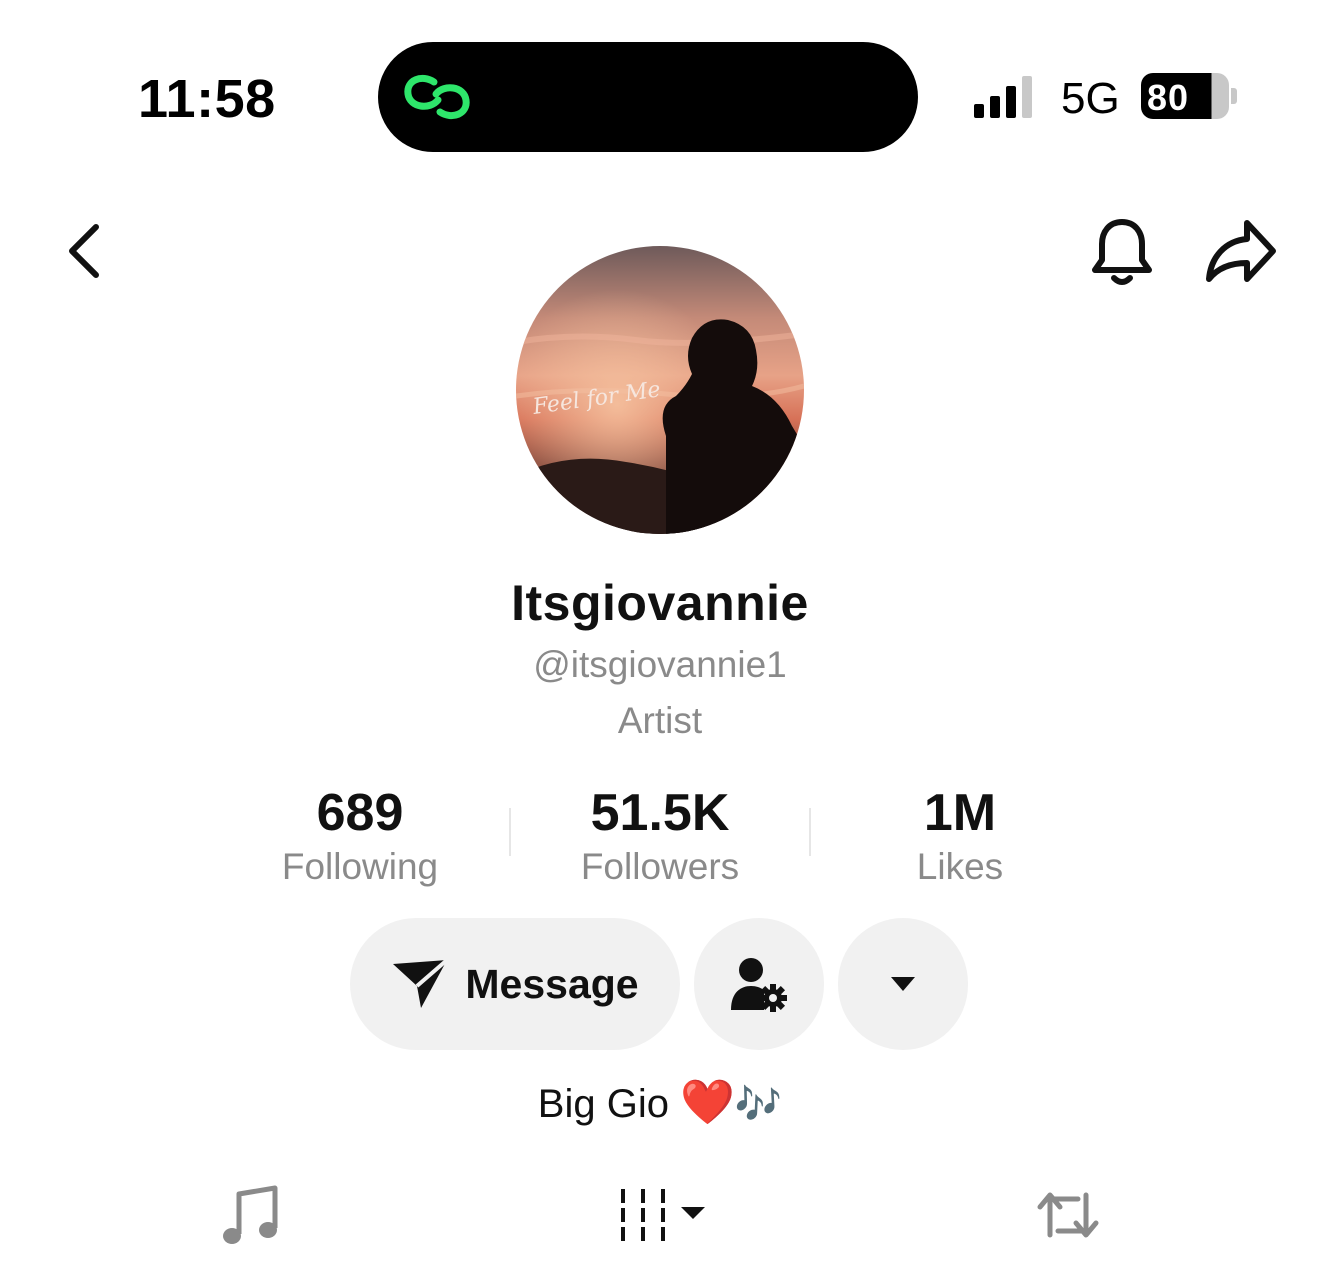 This screenshot has height=1269, width=1320. Describe the element at coordinates (960, 866) in the screenshot. I see `stat-label: Likes` at that location.